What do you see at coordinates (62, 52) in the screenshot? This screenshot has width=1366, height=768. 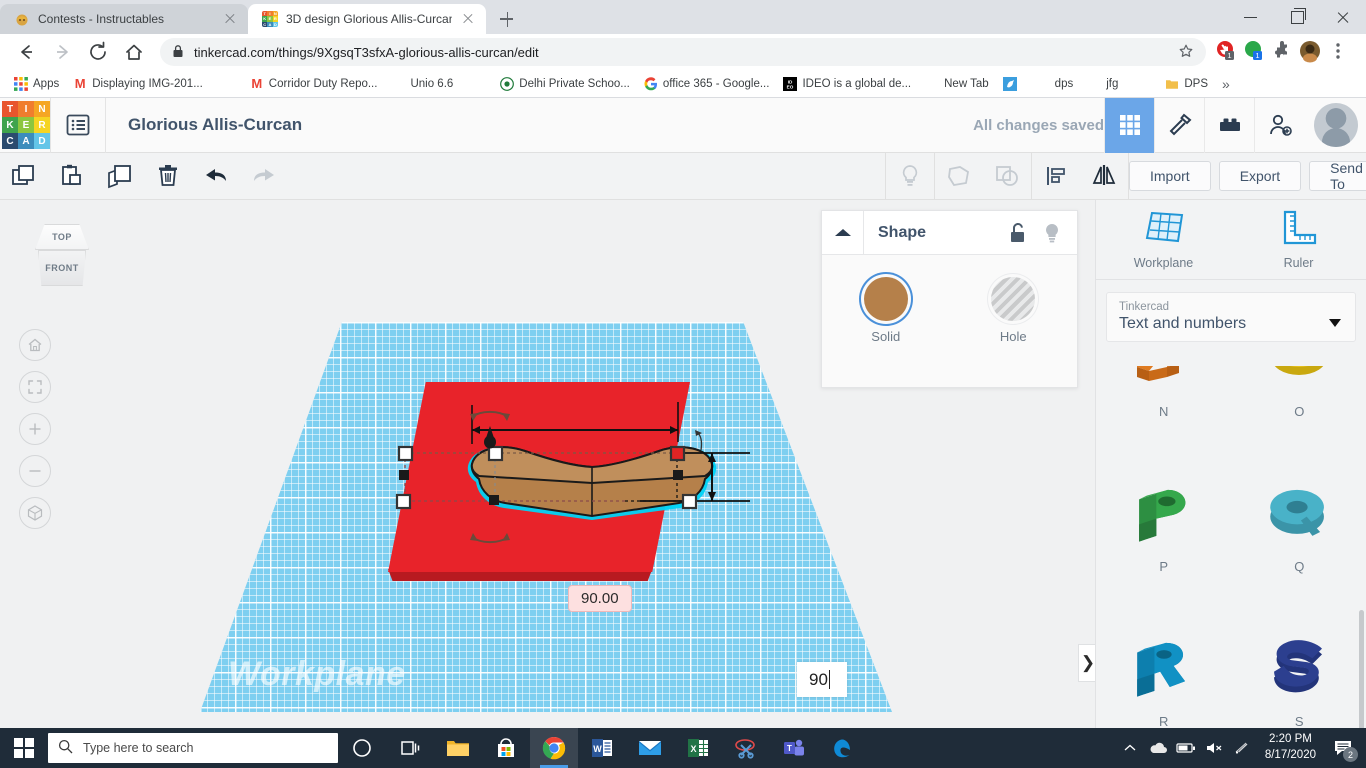 I see `forward-icon` at bounding box center [62, 52].